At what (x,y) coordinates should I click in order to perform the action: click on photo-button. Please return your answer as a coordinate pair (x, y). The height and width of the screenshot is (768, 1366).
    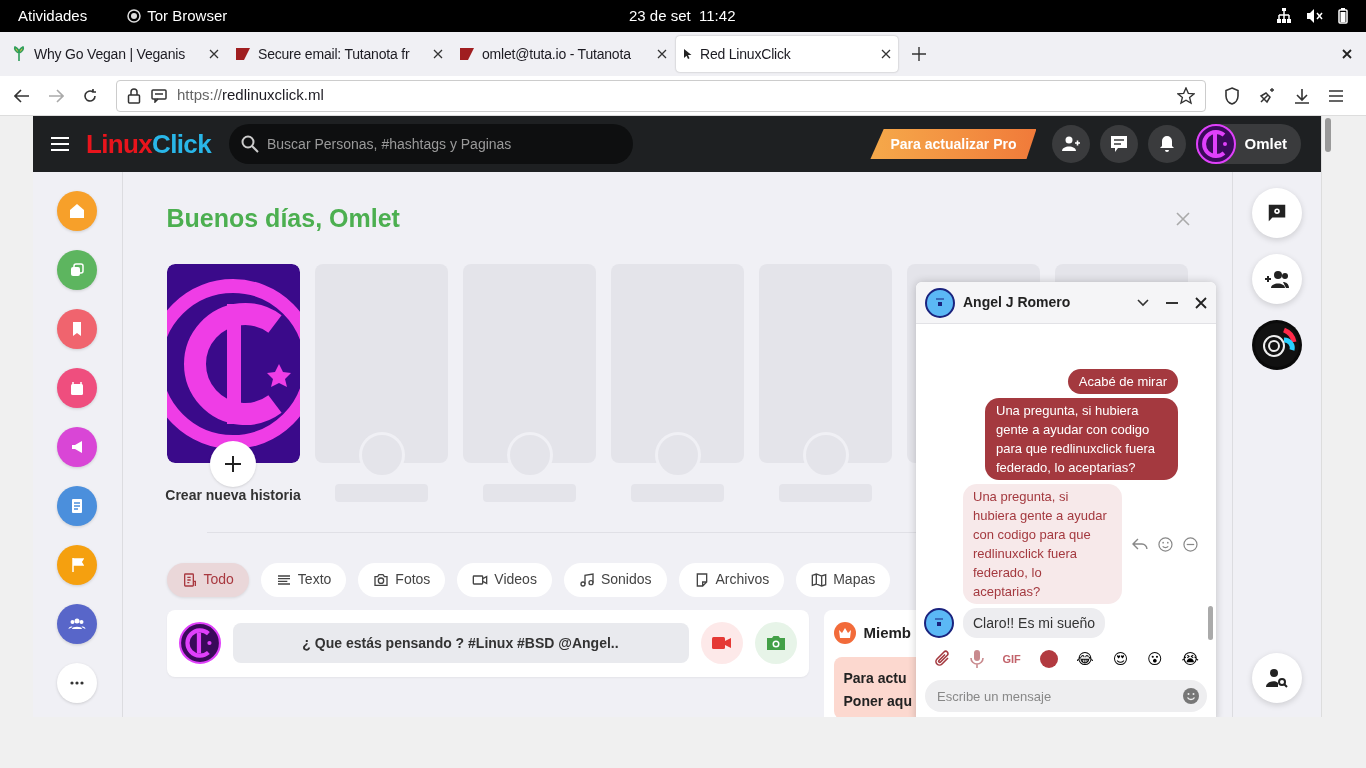
    Looking at the image, I should click on (775, 643).